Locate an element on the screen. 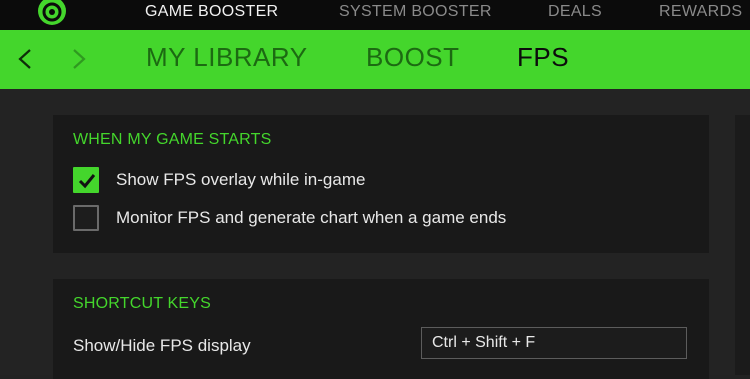 This screenshot has height=379, width=750. show-hide-fps-shortcut-input is located at coordinates (554, 343).